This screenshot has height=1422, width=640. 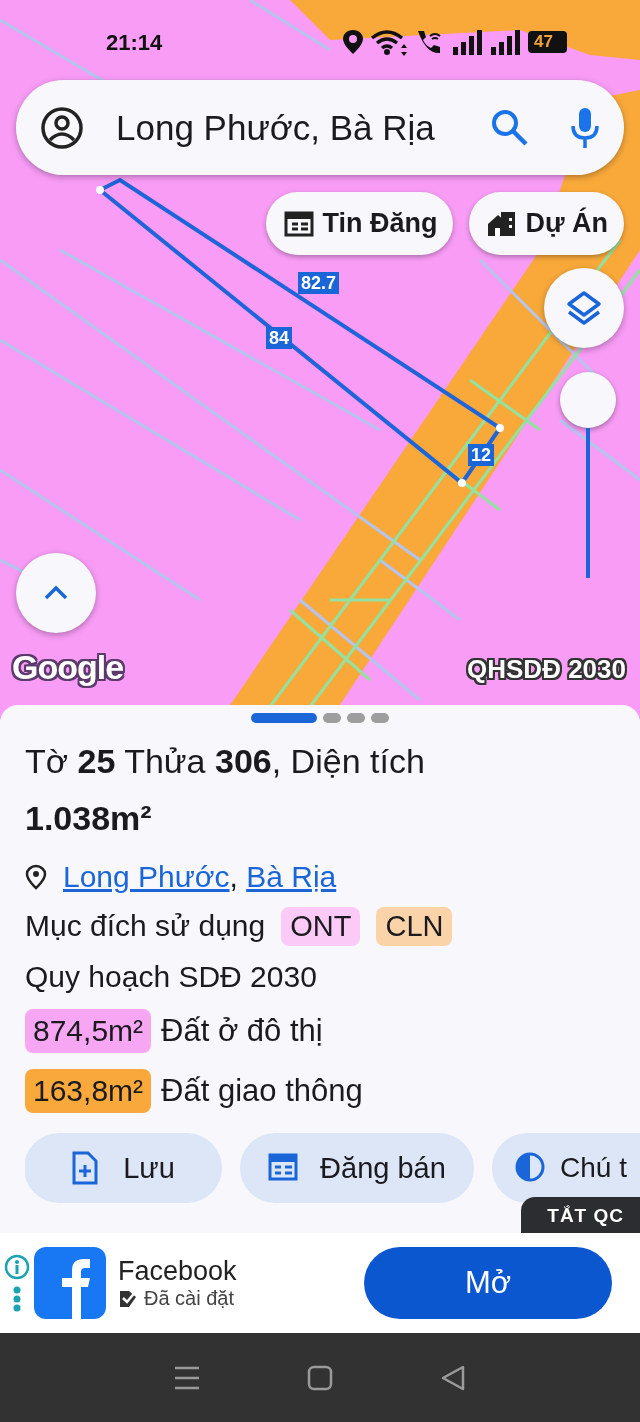 I want to click on wifi-icon, so click(x=389, y=42).